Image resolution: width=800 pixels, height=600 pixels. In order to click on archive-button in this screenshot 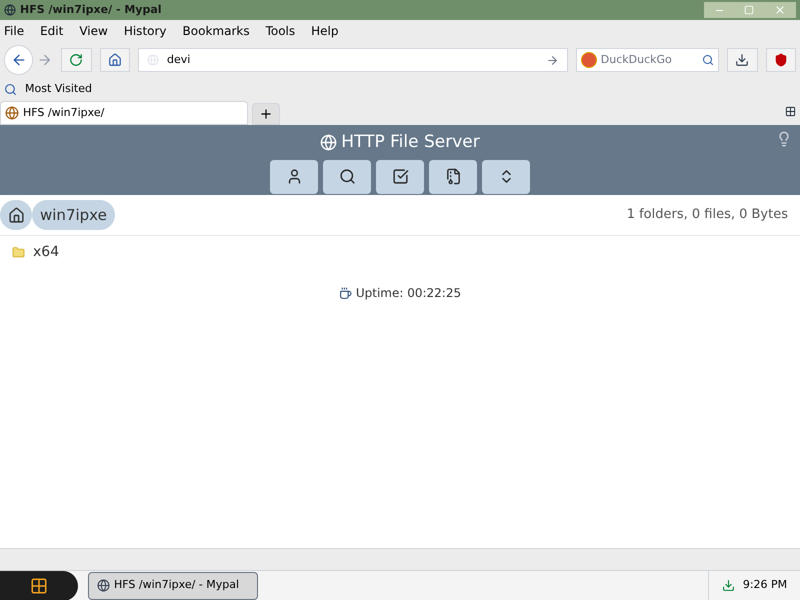, I will do `click(453, 177)`.